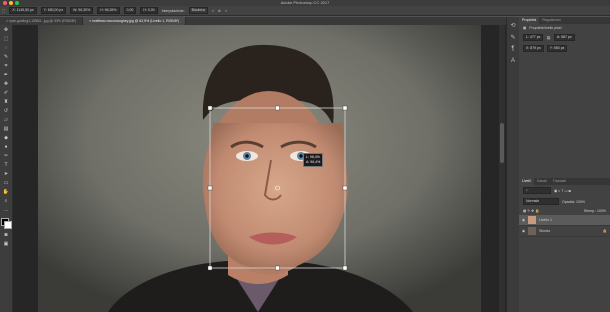 The height and width of the screenshot is (312, 610). Describe the element at coordinates (531, 211) in the screenshot. I see `lock-icons: ▦ ✎ ✥ 🔒` at that location.